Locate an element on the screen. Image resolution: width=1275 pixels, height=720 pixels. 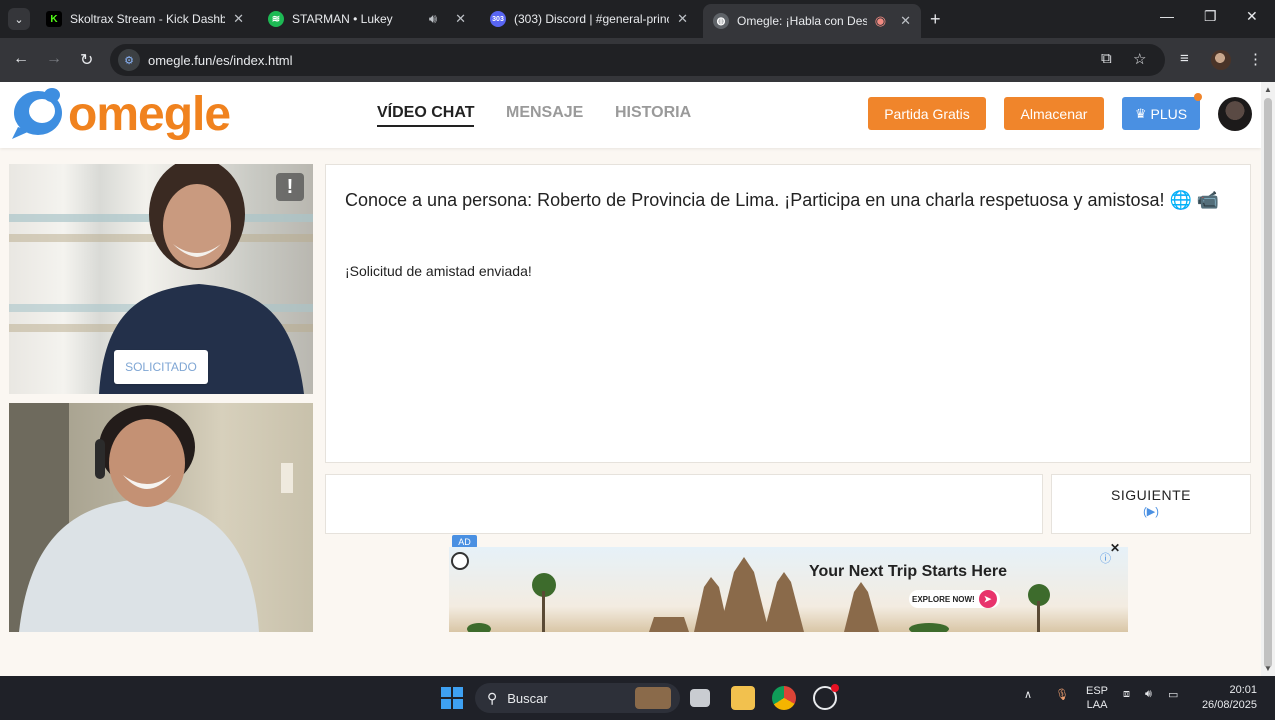
windows-start-icon is located at coordinates (452, 698).